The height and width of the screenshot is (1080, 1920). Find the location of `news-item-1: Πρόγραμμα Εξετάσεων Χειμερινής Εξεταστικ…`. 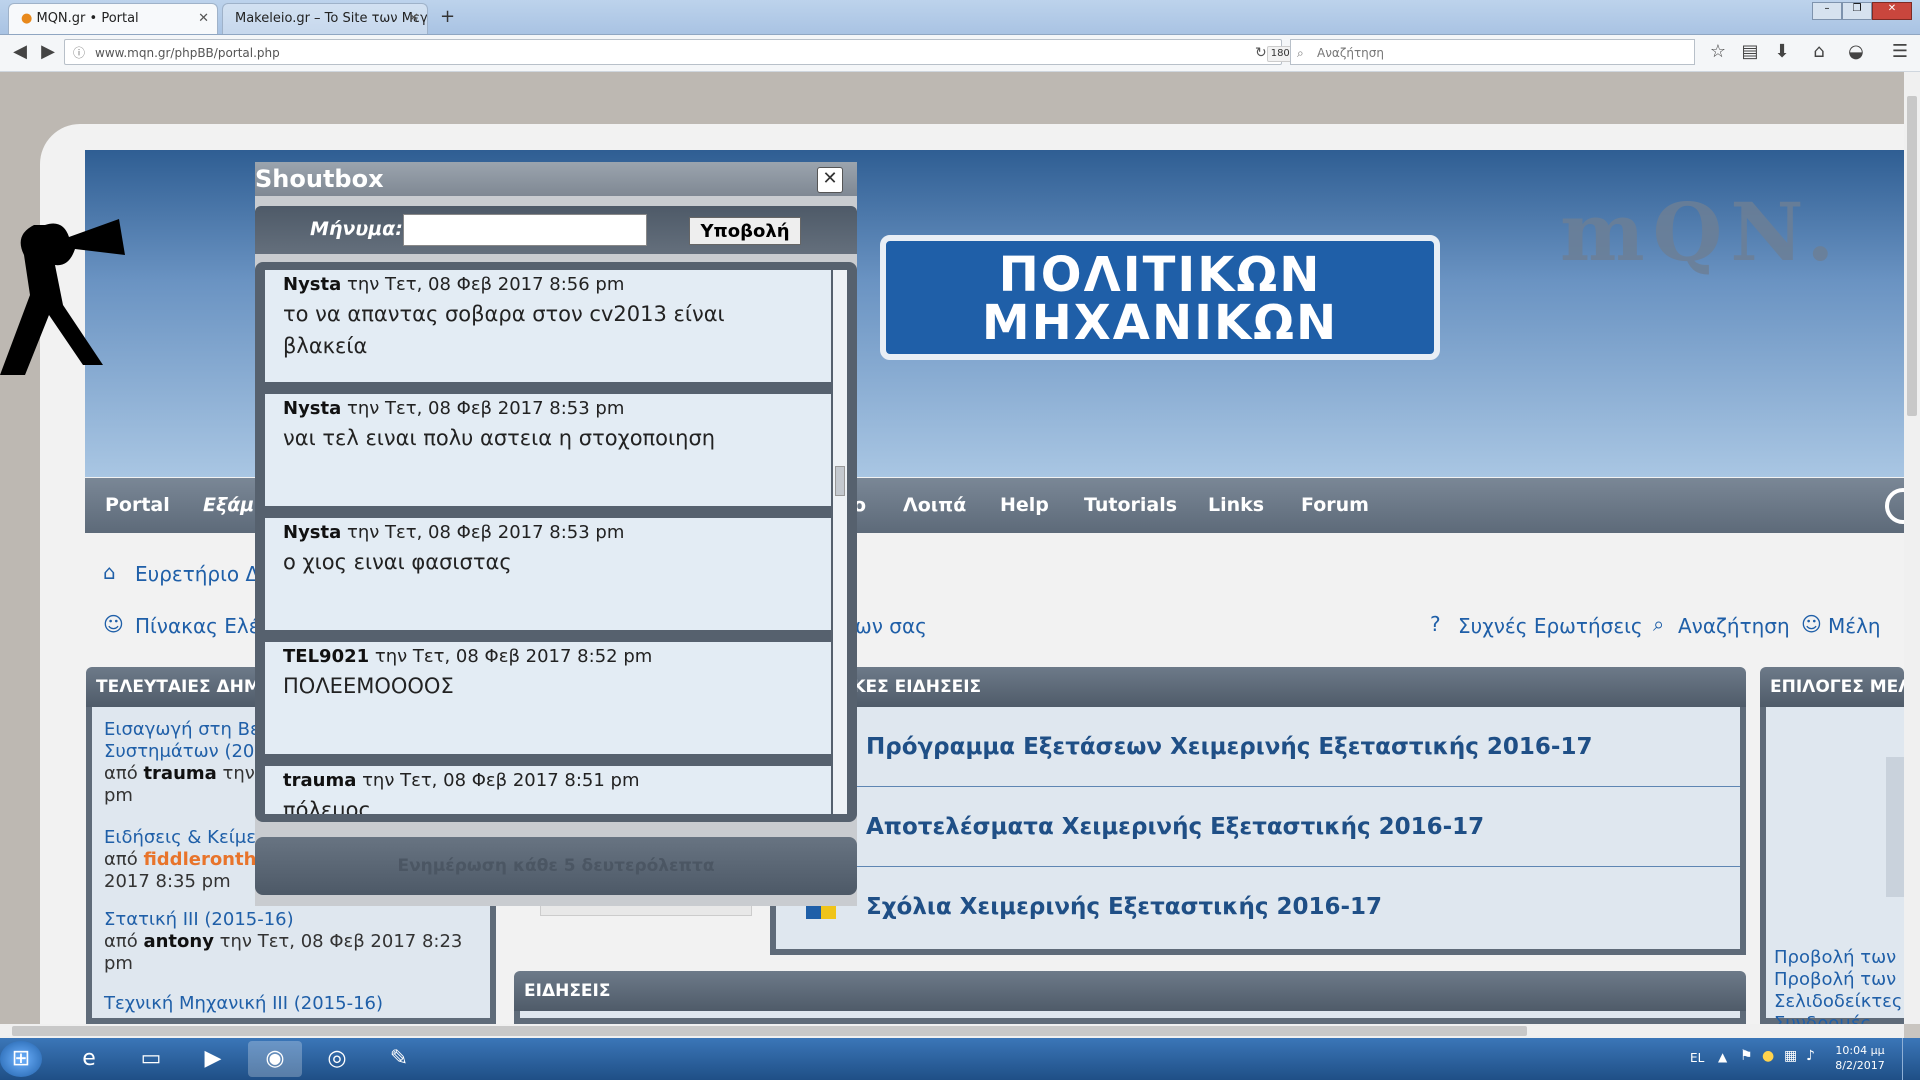

news-item-1: Πρόγραμμα Εξετάσεων Χειμερινής Εξεταστικ… is located at coordinates (1258, 747).